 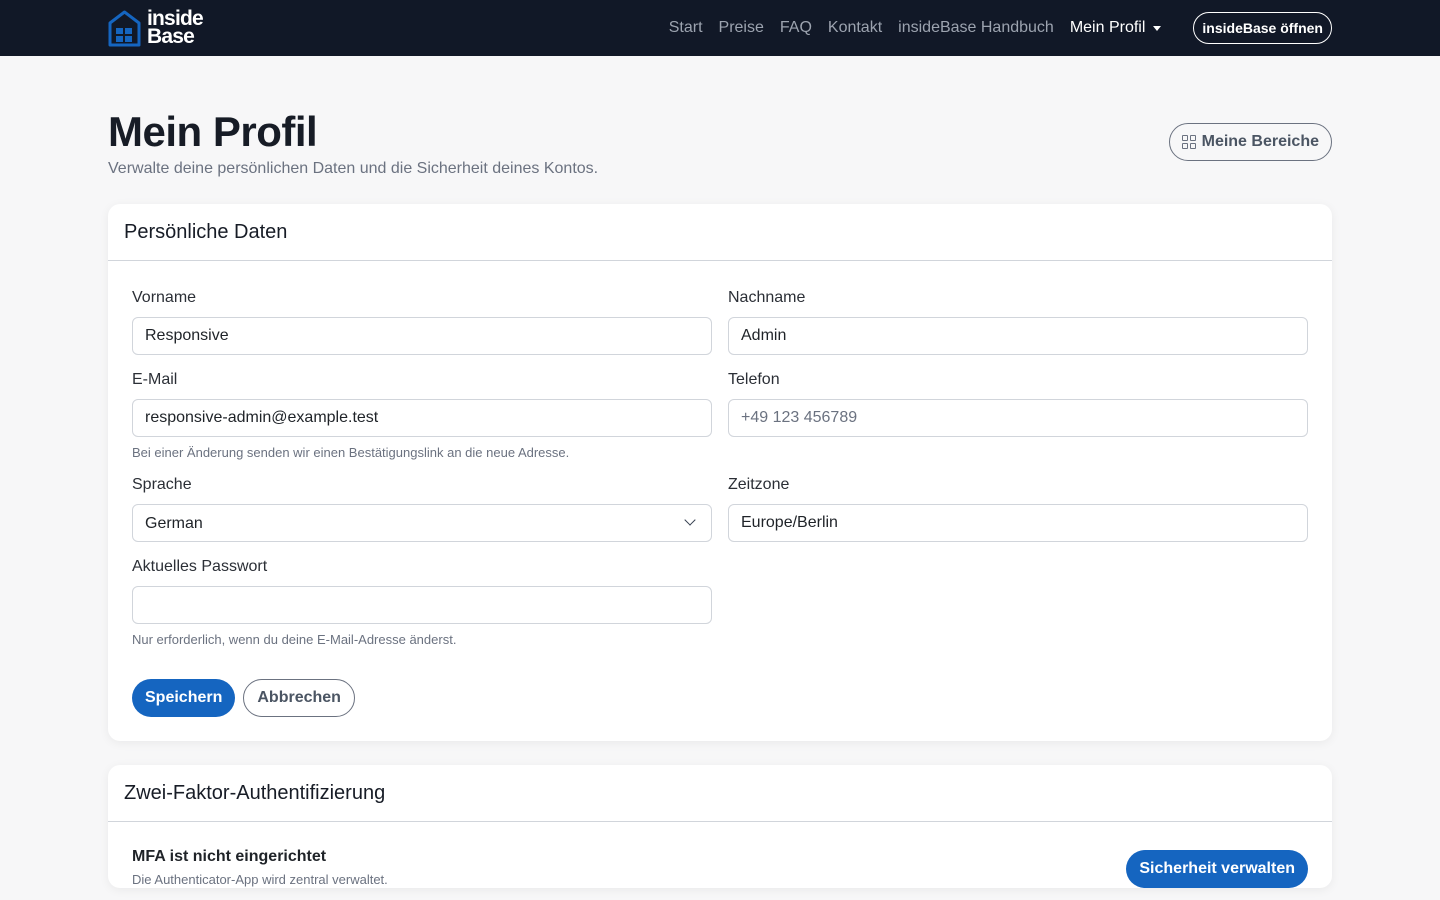 What do you see at coordinates (1157, 28) in the screenshot?
I see `caret-down-icon` at bounding box center [1157, 28].